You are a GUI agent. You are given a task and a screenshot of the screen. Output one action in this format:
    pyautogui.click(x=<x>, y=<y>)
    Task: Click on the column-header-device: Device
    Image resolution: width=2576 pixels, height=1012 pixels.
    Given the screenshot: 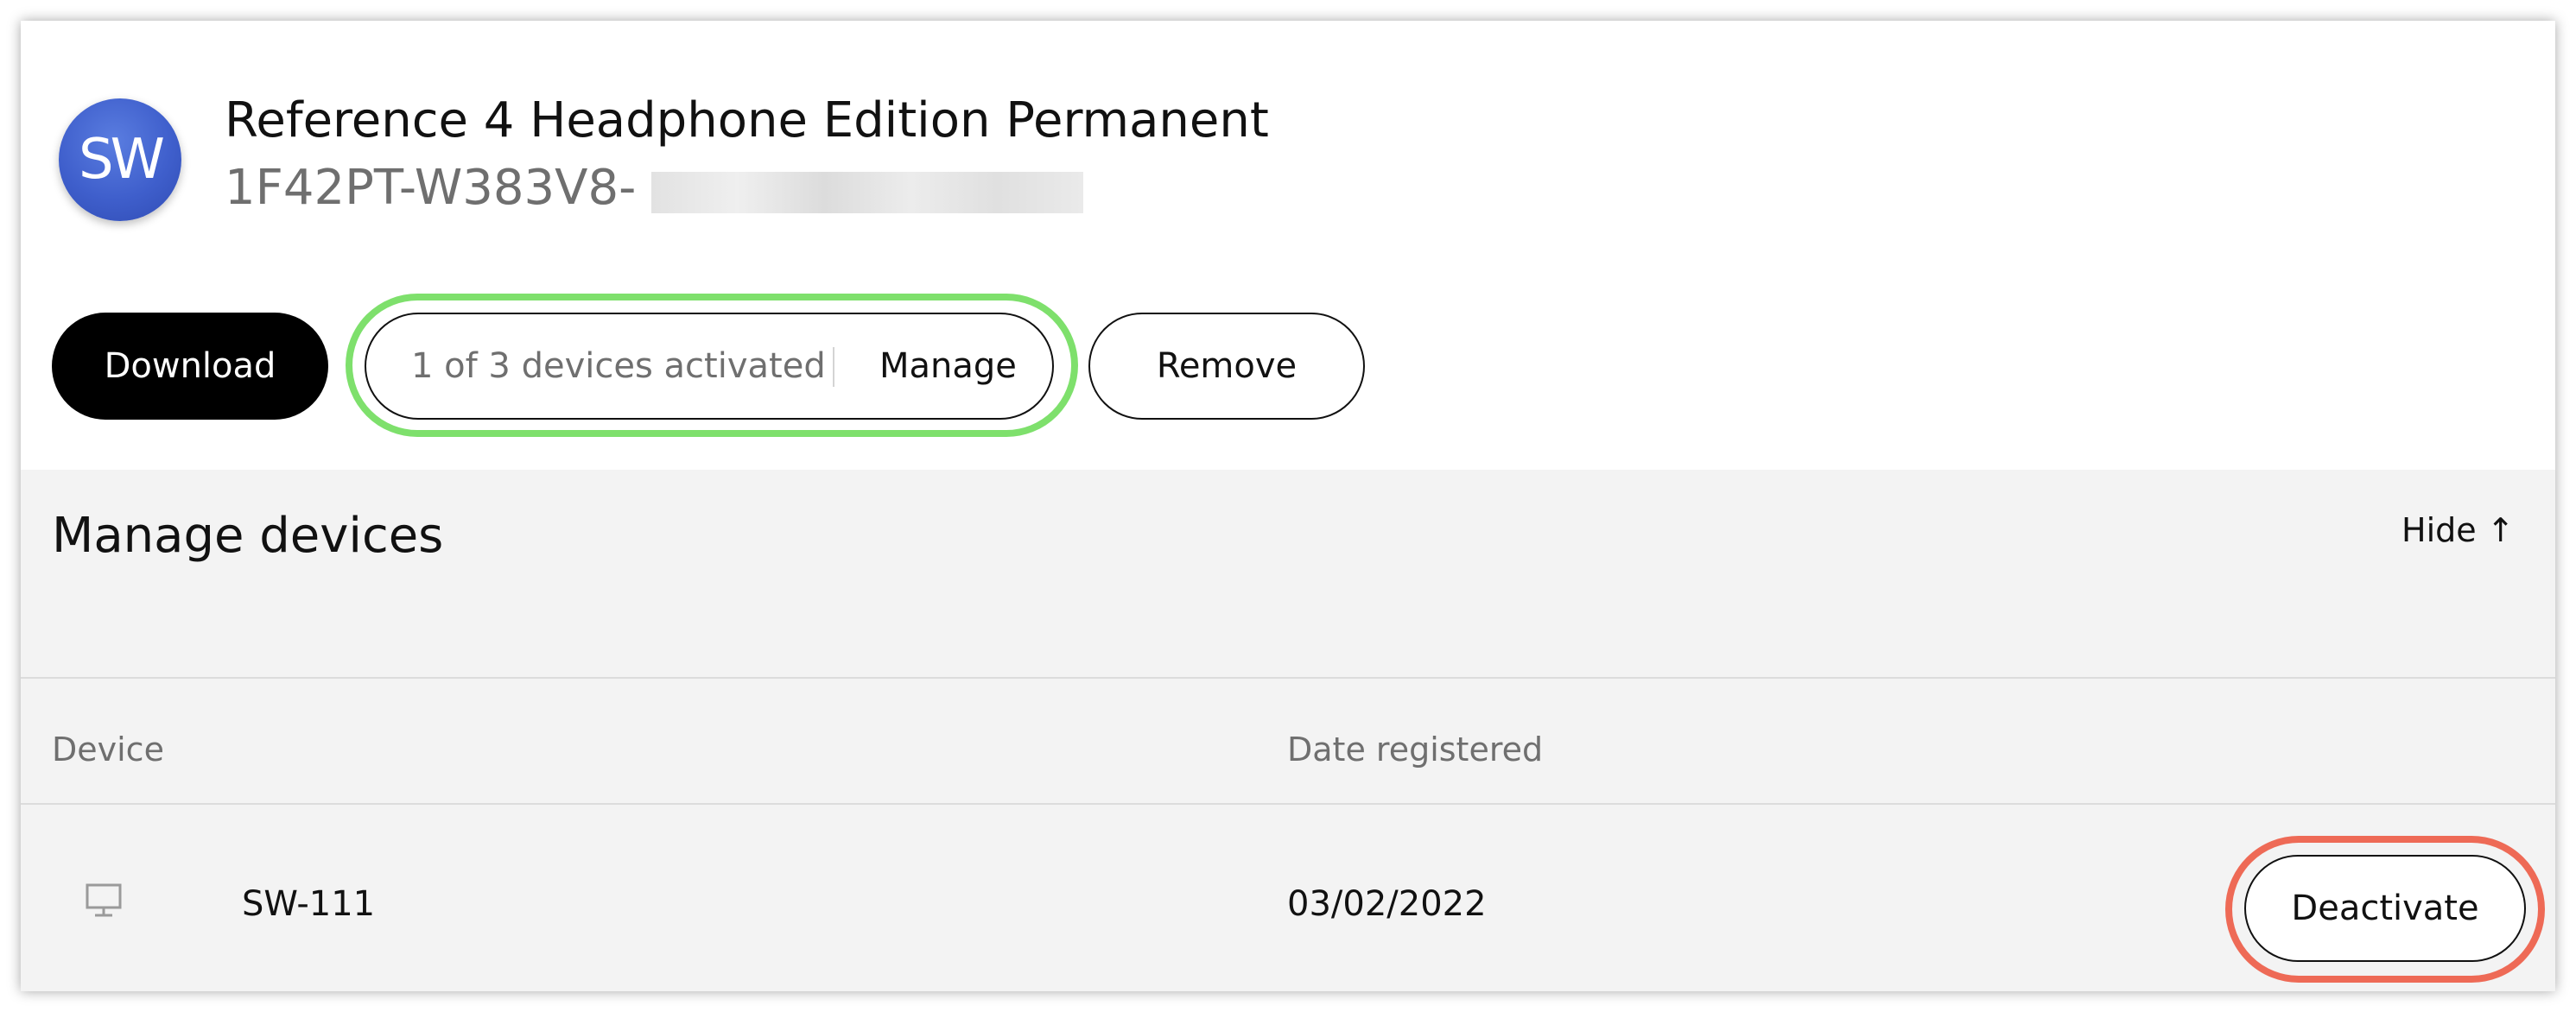 What is the action you would take?
    pyautogui.click(x=108, y=749)
    